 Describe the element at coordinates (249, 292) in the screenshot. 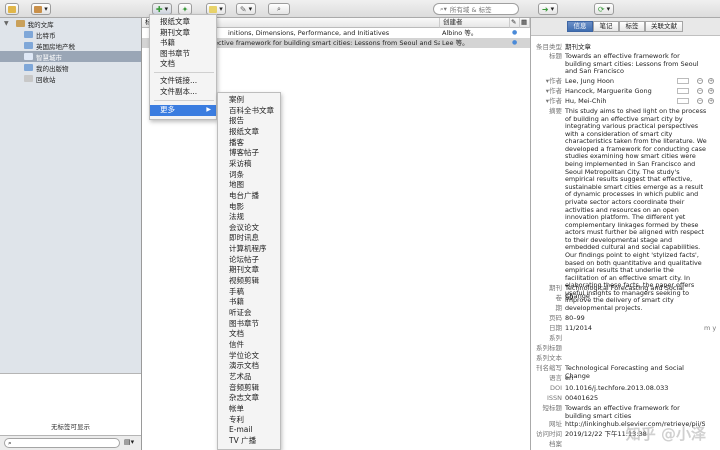

I see `submenu-item: 手稿` at that location.